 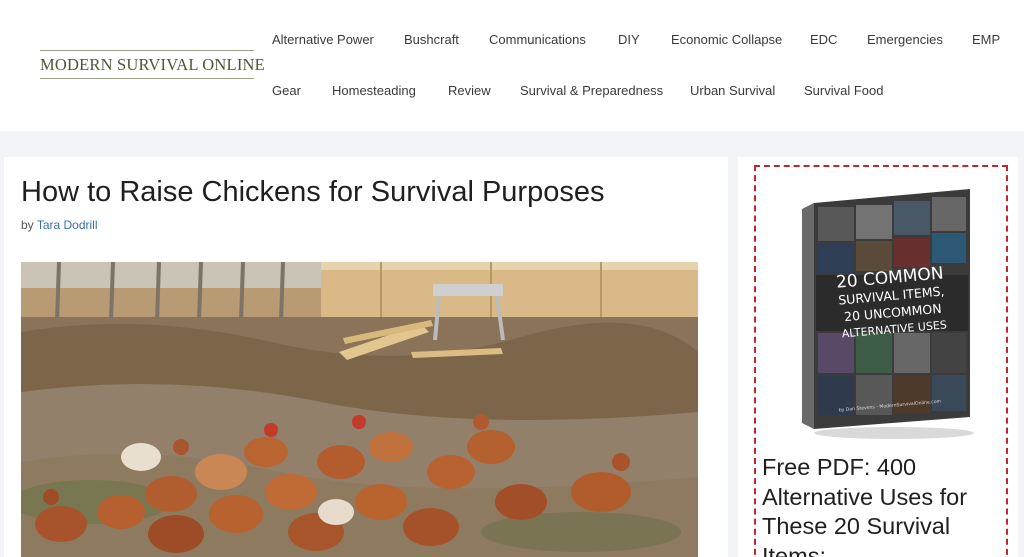 What do you see at coordinates (67, 225) in the screenshot?
I see `author-link: Tara Dodrill` at bounding box center [67, 225].